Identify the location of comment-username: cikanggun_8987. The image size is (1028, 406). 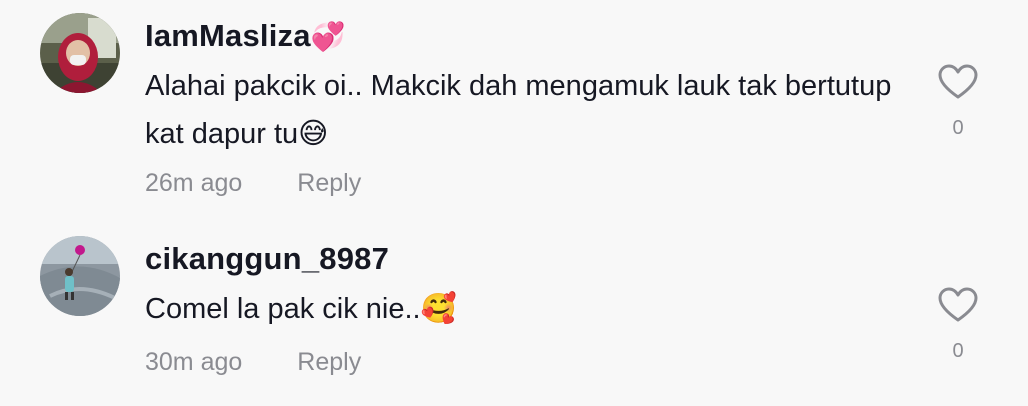
(267, 259).